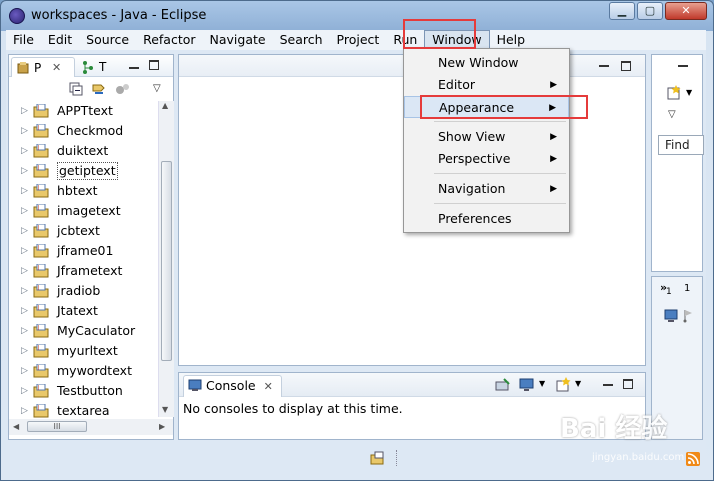 This screenshot has height=481, width=714. I want to click on fast-view-icon, so click(378, 458).